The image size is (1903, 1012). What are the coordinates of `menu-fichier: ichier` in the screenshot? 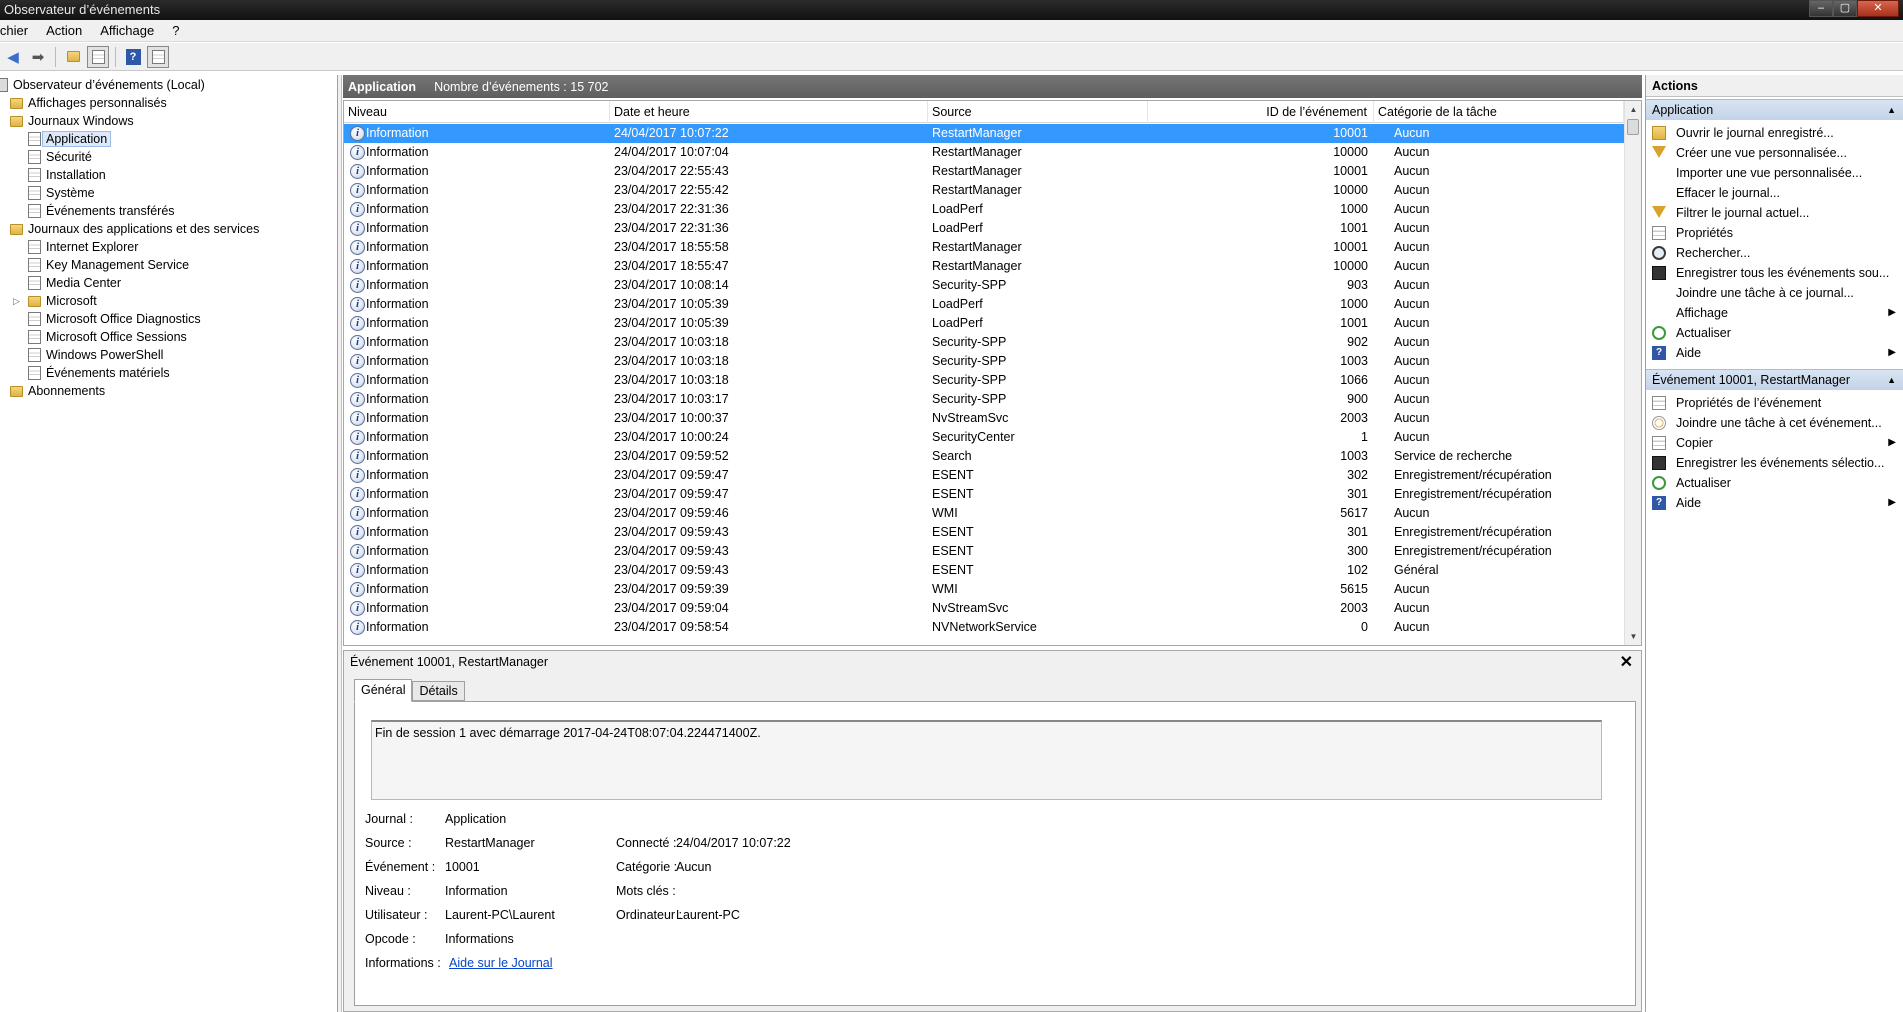 It's located at (18, 30).